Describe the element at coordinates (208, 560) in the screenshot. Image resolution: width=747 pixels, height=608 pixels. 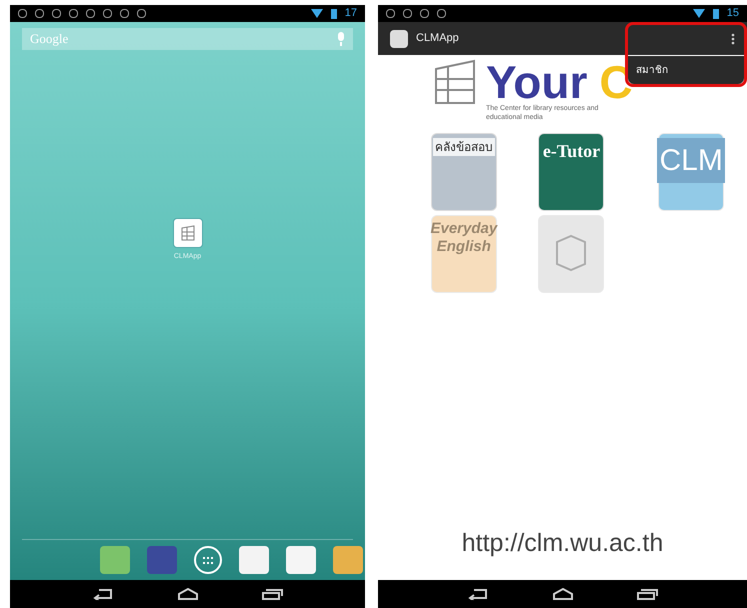
I see `app-drawer-icon` at that location.